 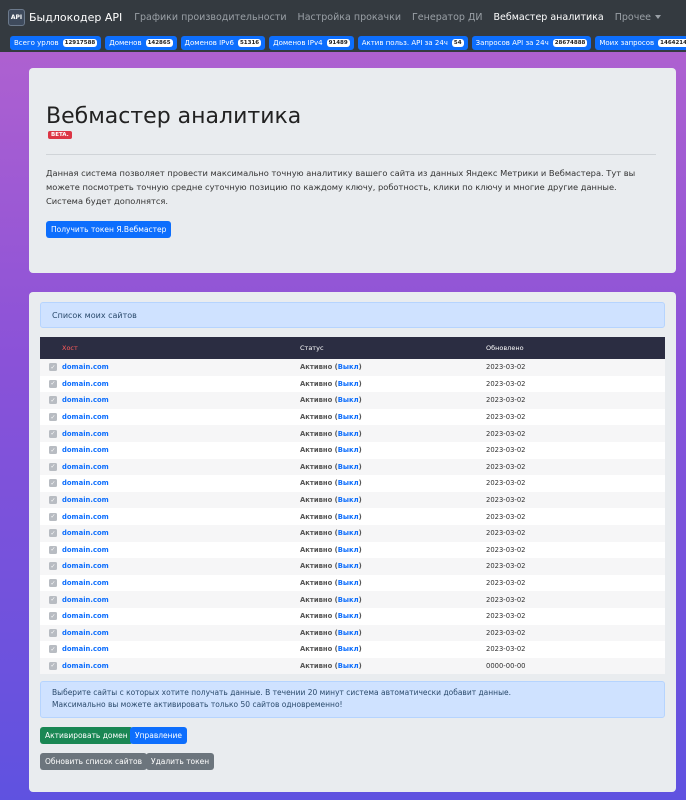 What do you see at coordinates (159, 735) in the screenshot?
I see `manage-button: Управление` at bounding box center [159, 735].